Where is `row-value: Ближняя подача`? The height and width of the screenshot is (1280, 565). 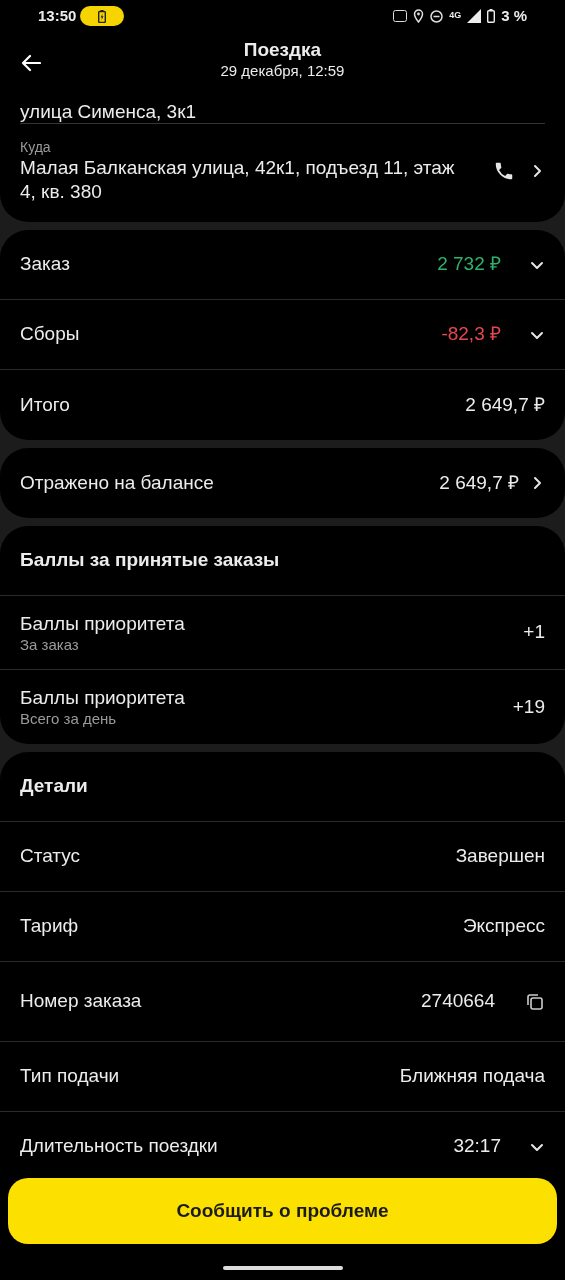 row-value: Ближняя подача is located at coordinates (472, 1076).